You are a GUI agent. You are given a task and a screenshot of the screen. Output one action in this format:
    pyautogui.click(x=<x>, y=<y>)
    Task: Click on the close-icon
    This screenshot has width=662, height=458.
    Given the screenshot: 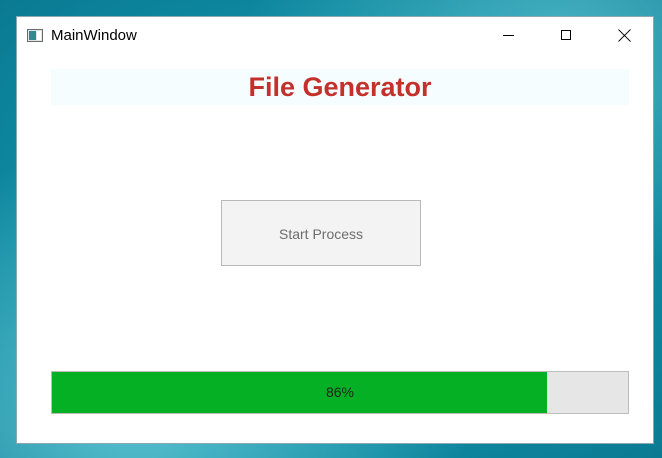 What is the action you would take?
    pyautogui.click(x=624, y=35)
    